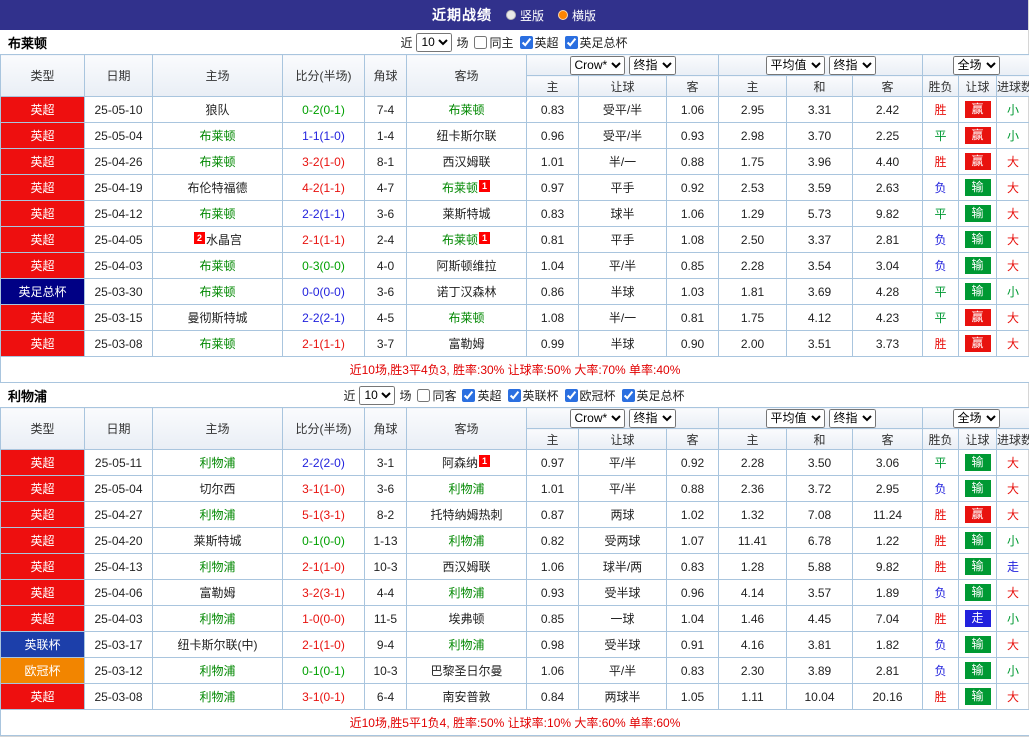  What do you see at coordinates (753, 593) in the screenshot?
I see `odds-eh: 4.14` at bounding box center [753, 593].